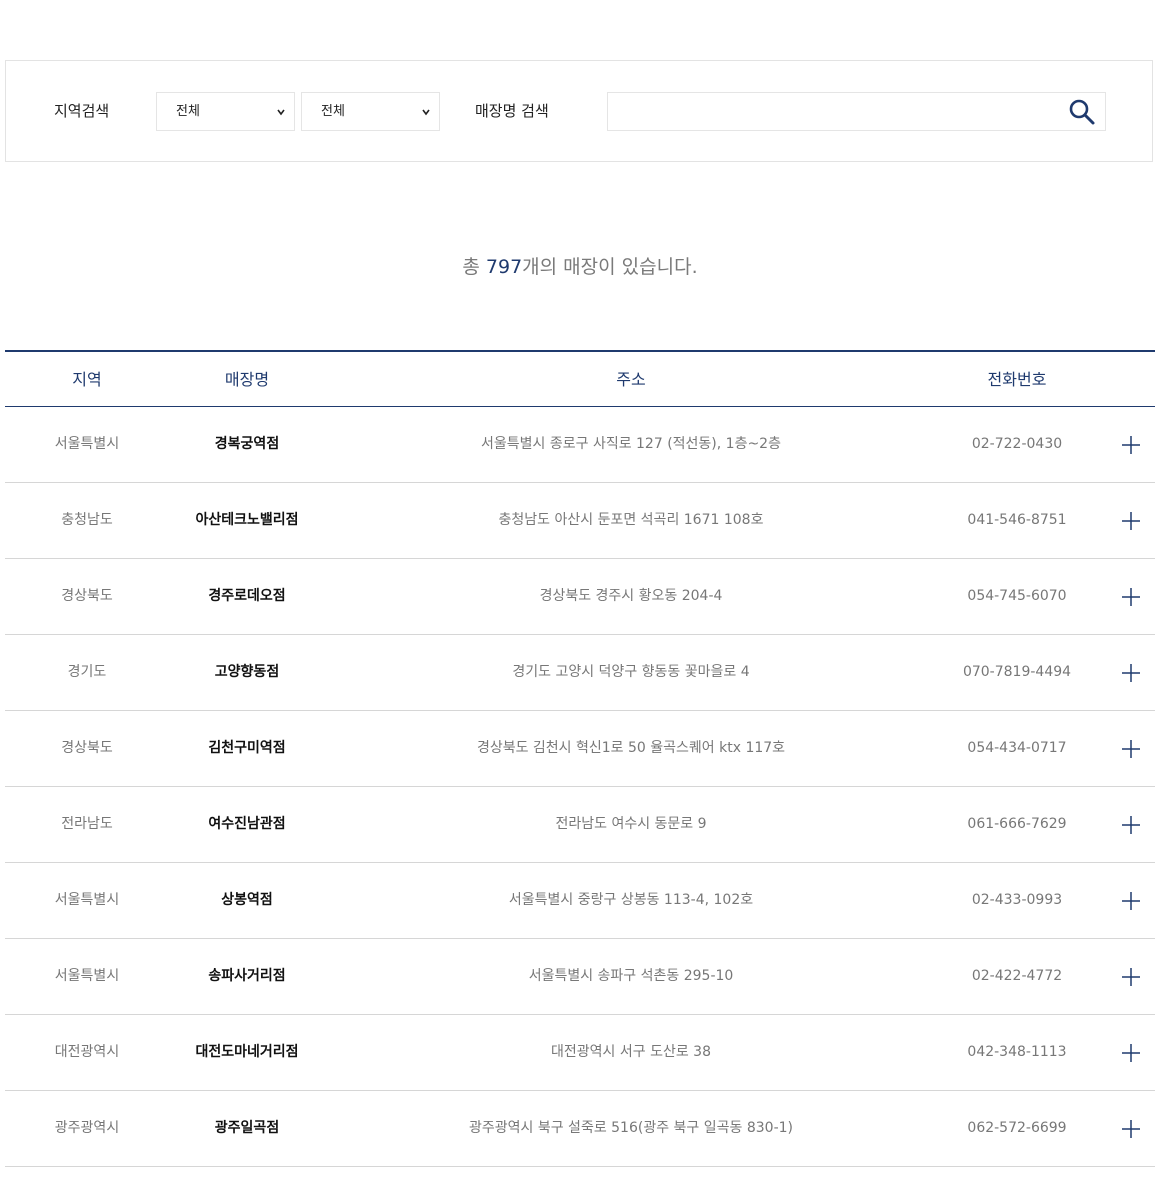 The width and height of the screenshot is (1168, 1181). Describe the element at coordinates (247, 1052) in the screenshot. I see `row-store-name: 대전도마네거리점` at that location.